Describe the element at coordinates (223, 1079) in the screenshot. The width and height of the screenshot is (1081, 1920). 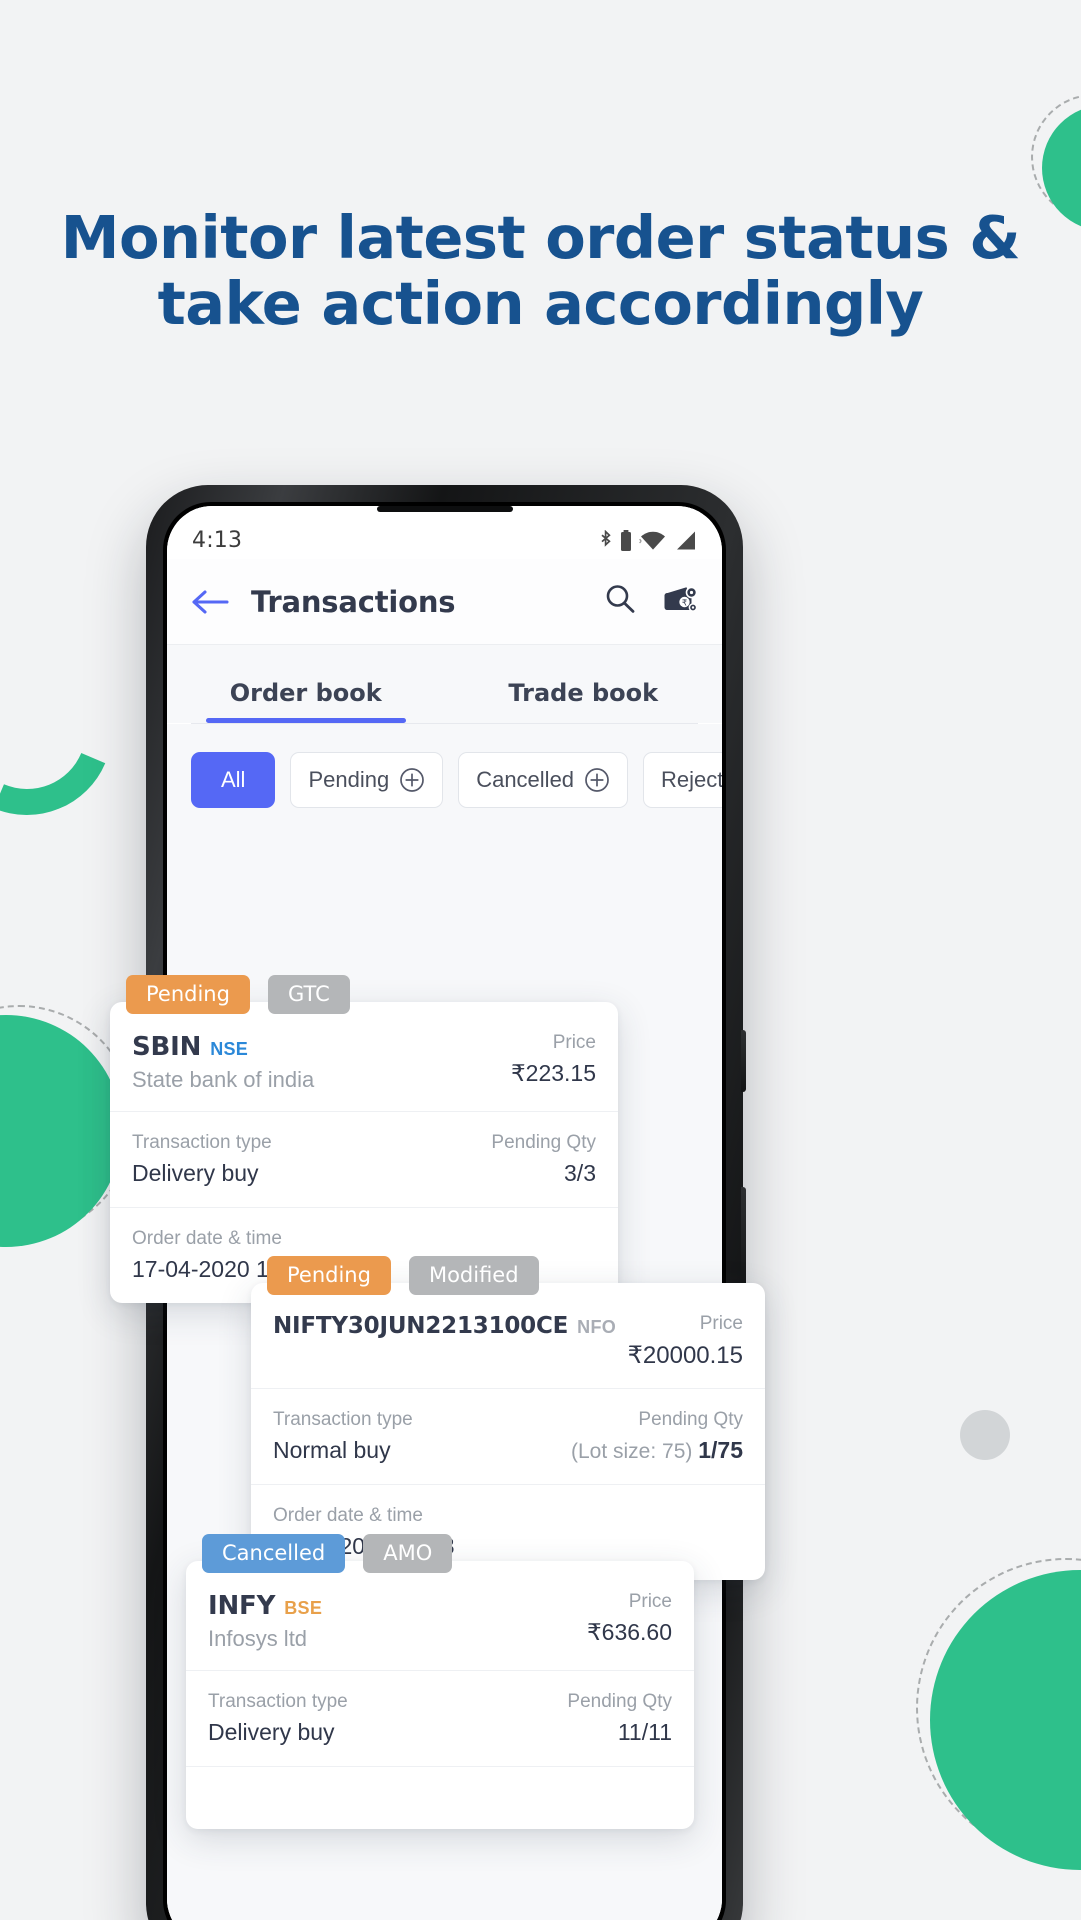
I see `order-company-name: State bank of india` at that location.